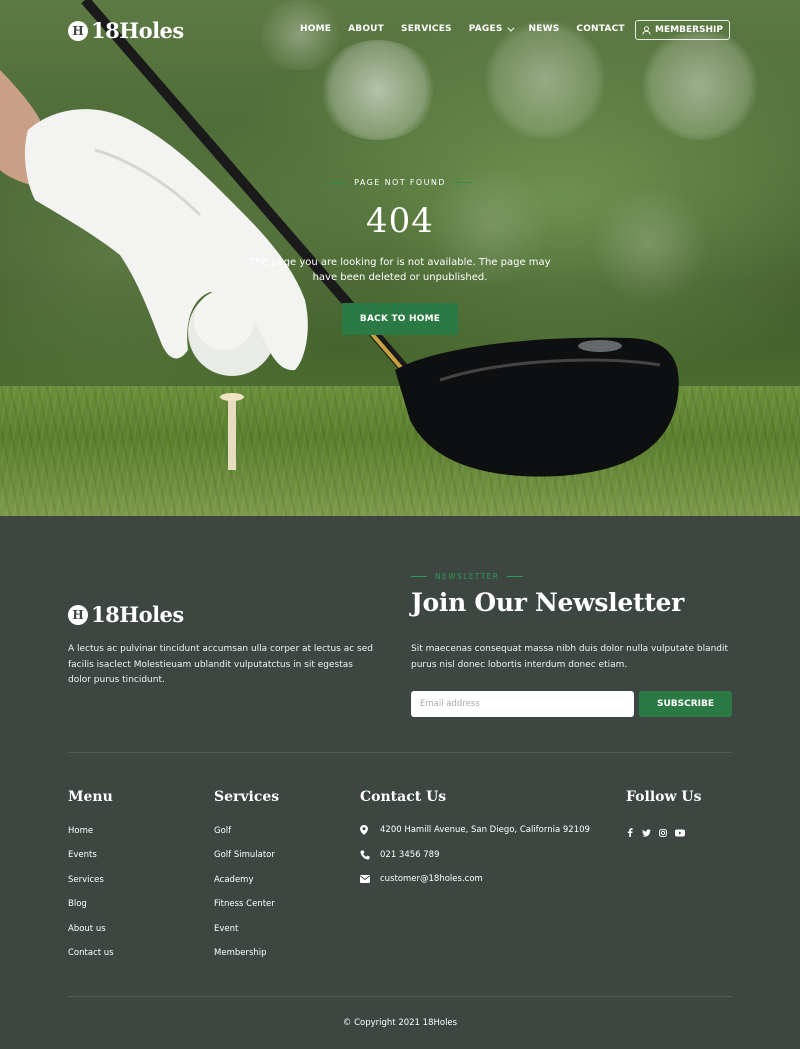 This screenshot has height=1049, width=800. Describe the element at coordinates (91, 936) in the screenshot. I see `menu-link-about-us: About us` at that location.